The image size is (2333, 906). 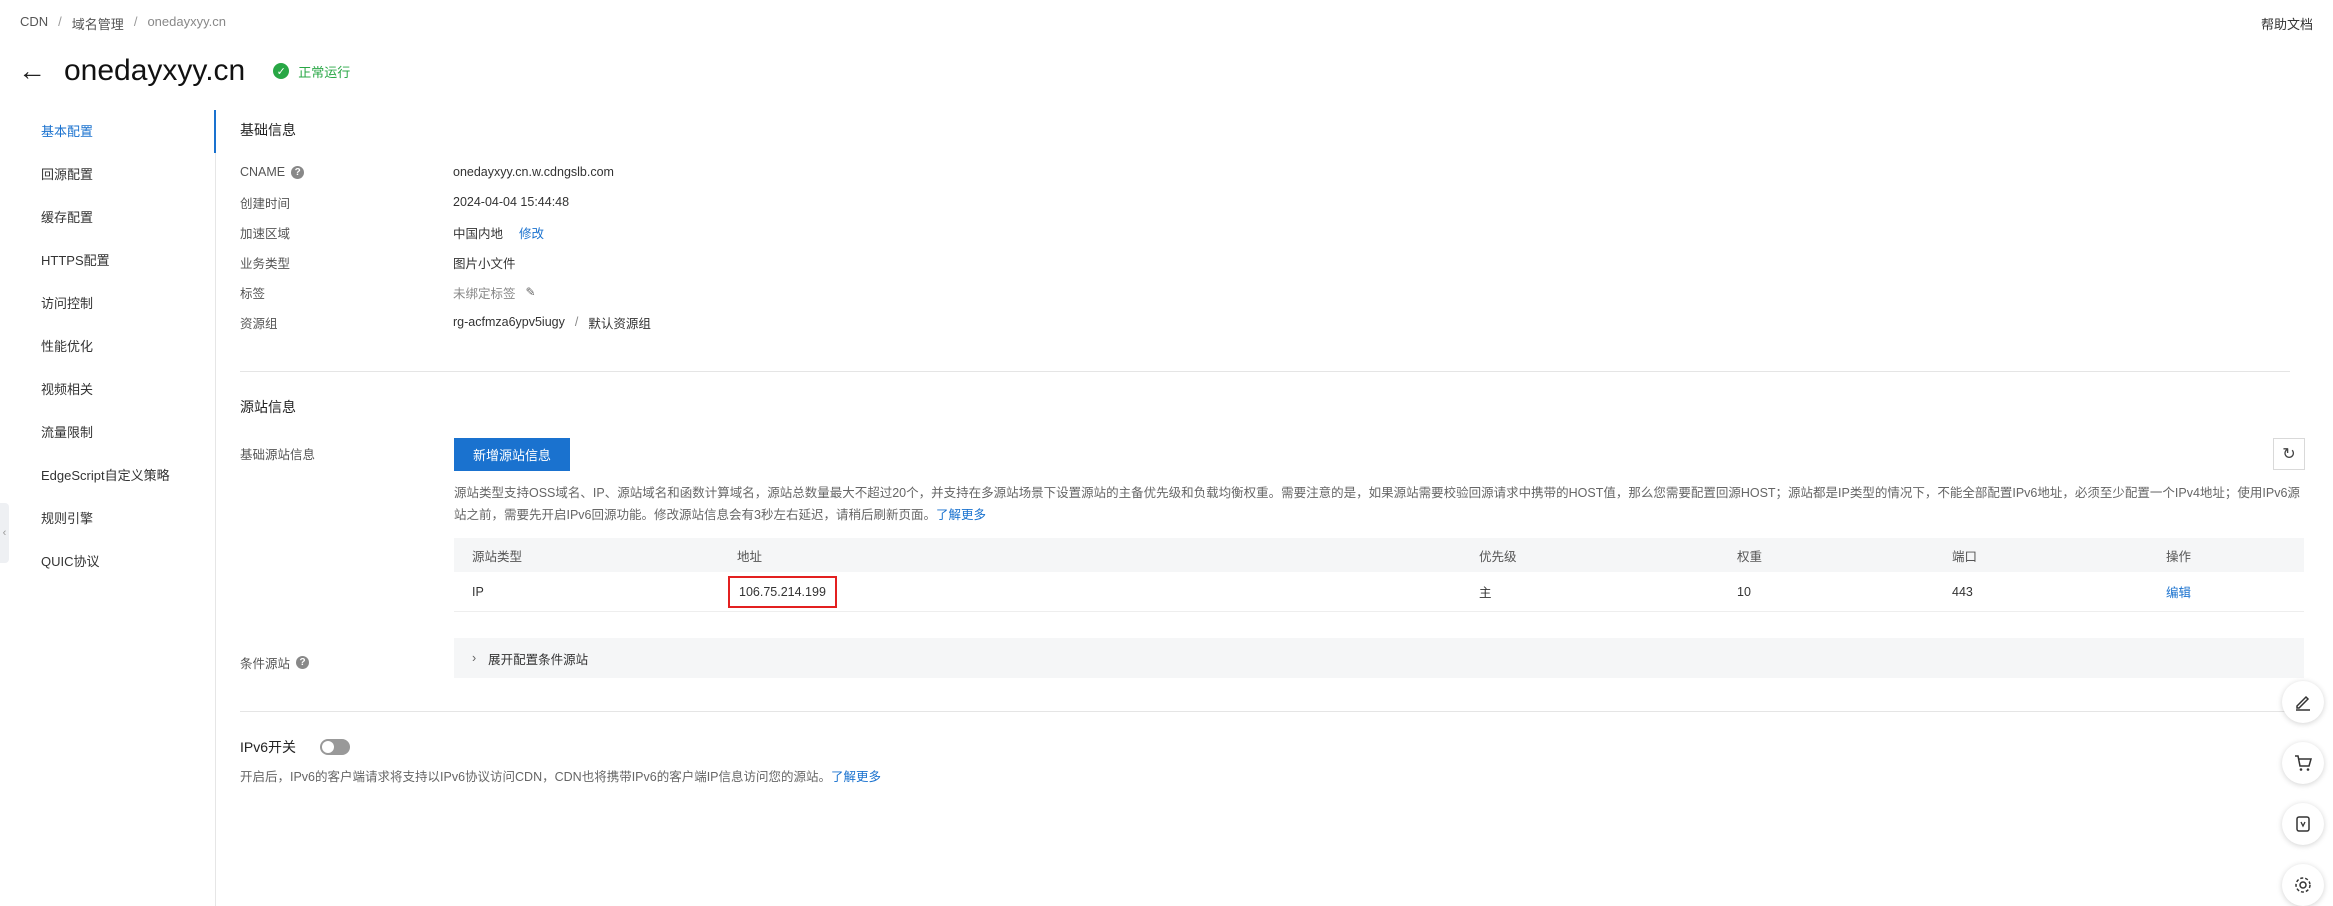 I want to click on conditional-origin-label: 条件源站, so click(x=265, y=664).